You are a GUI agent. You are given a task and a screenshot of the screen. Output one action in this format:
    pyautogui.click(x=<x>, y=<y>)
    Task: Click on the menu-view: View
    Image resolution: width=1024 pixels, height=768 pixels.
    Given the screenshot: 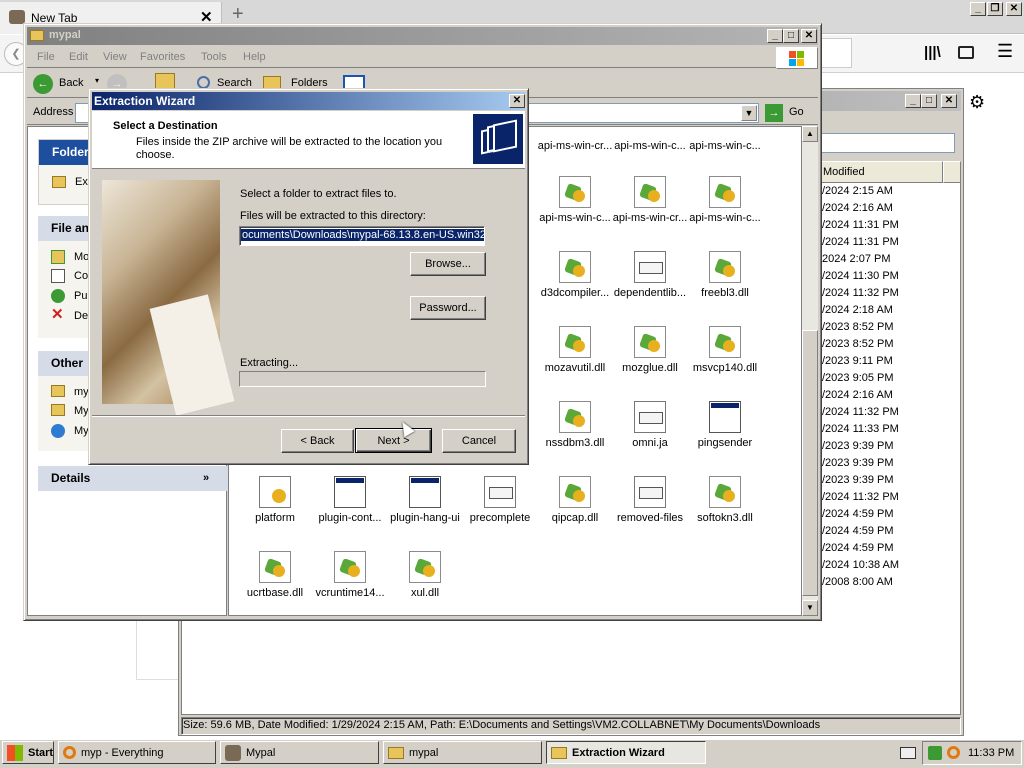 What is the action you would take?
    pyautogui.click(x=115, y=57)
    